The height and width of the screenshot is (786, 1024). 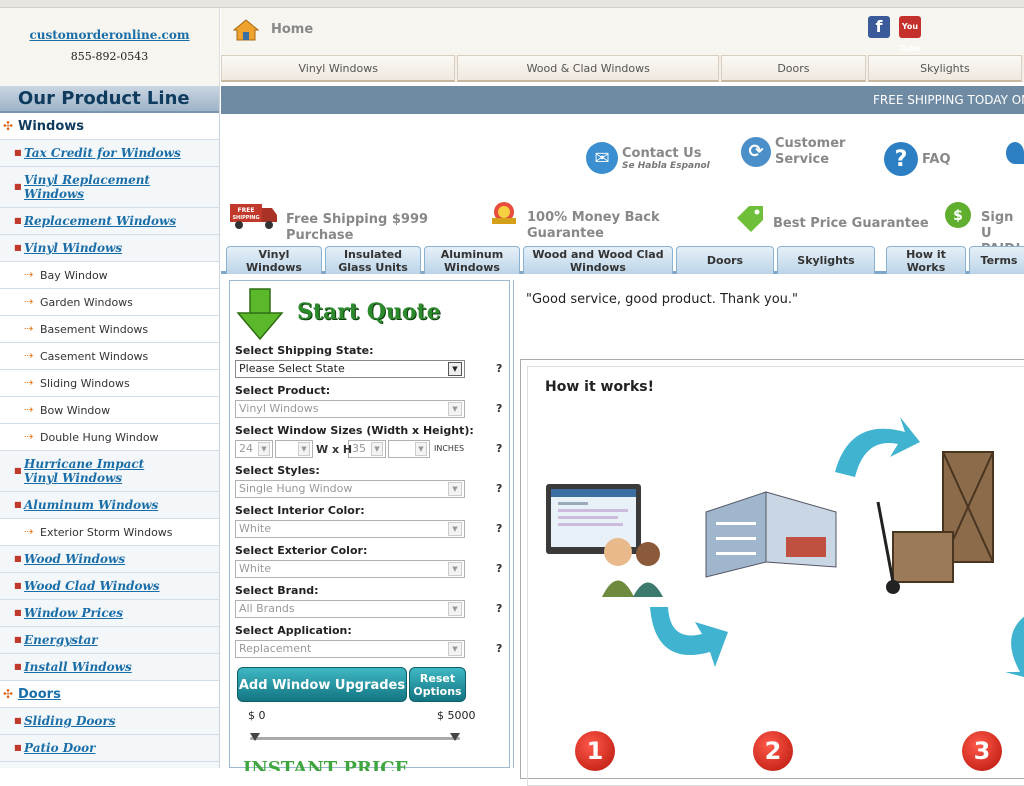 What do you see at coordinates (997, 225) in the screenshot?
I see `sign-up-line1: Sign U` at bounding box center [997, 225].